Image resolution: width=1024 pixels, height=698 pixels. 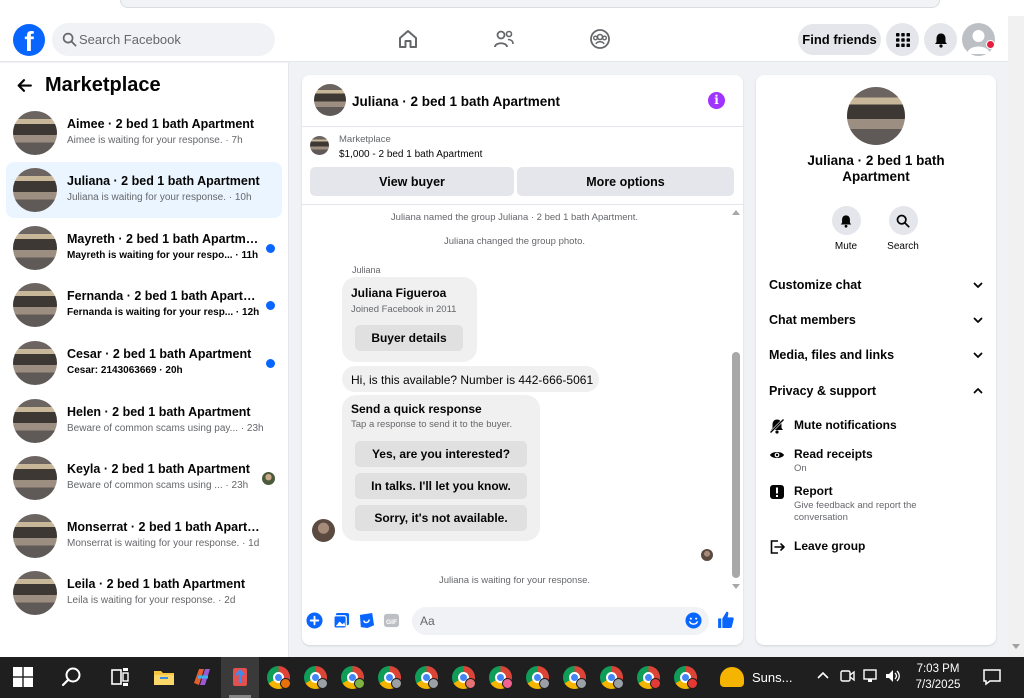 I want to click on search-icon, so click(x=72, y=677).